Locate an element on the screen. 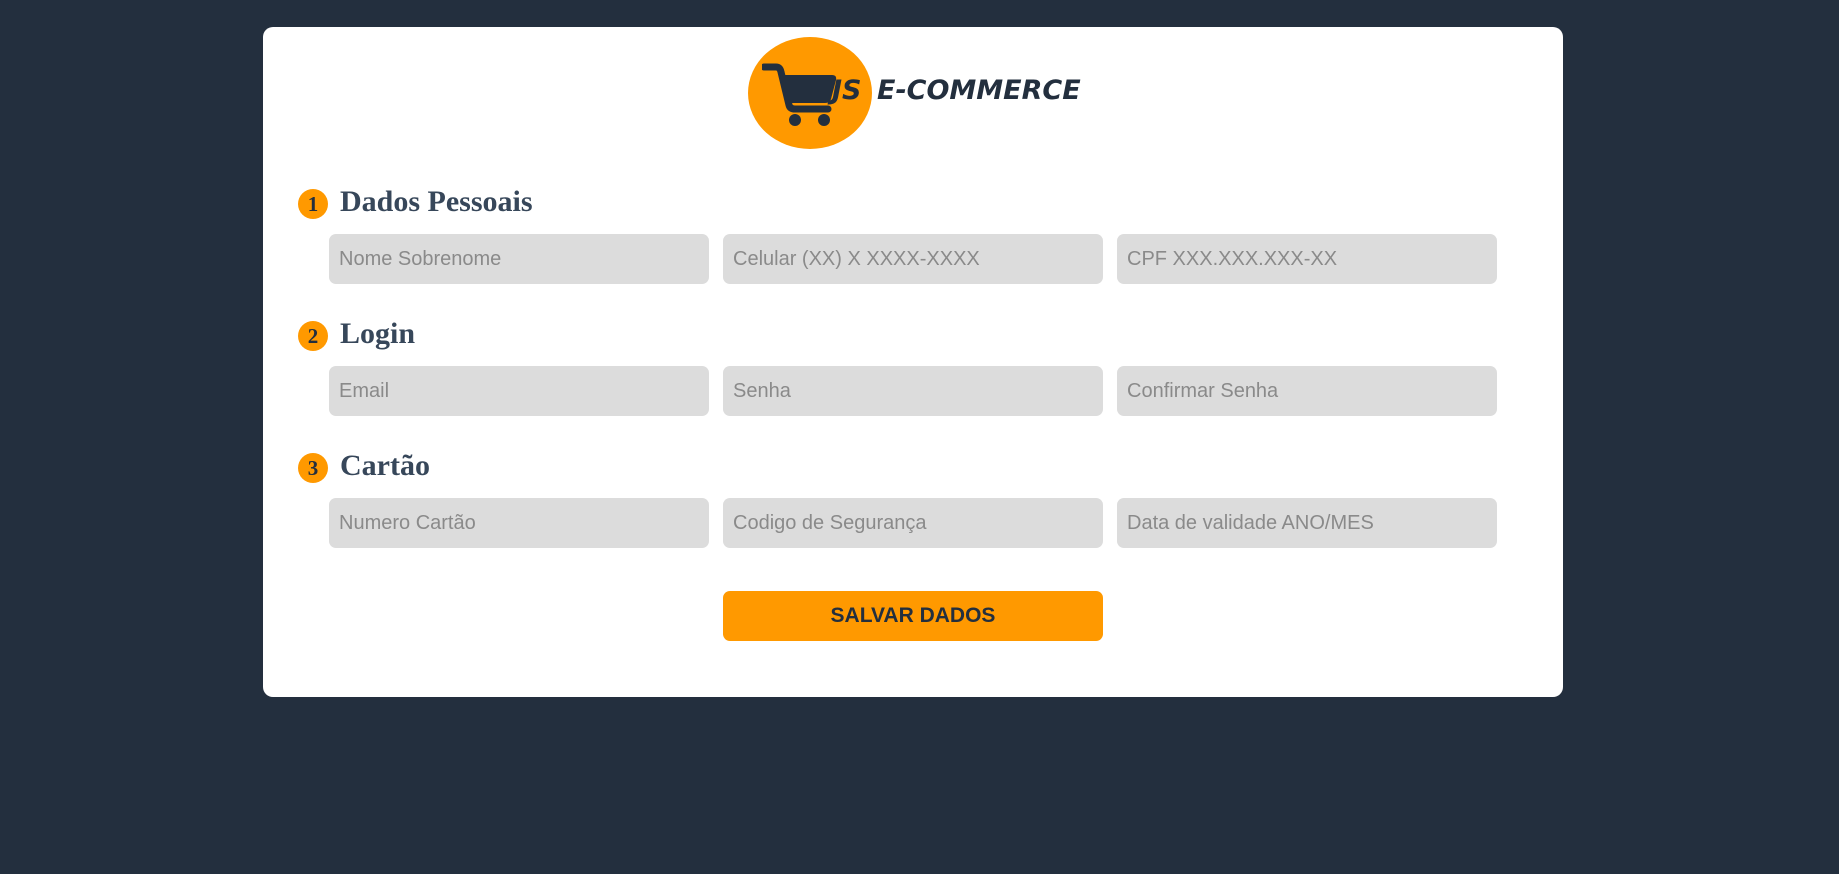  personal-data-fields is located at coordinates (913, 259).